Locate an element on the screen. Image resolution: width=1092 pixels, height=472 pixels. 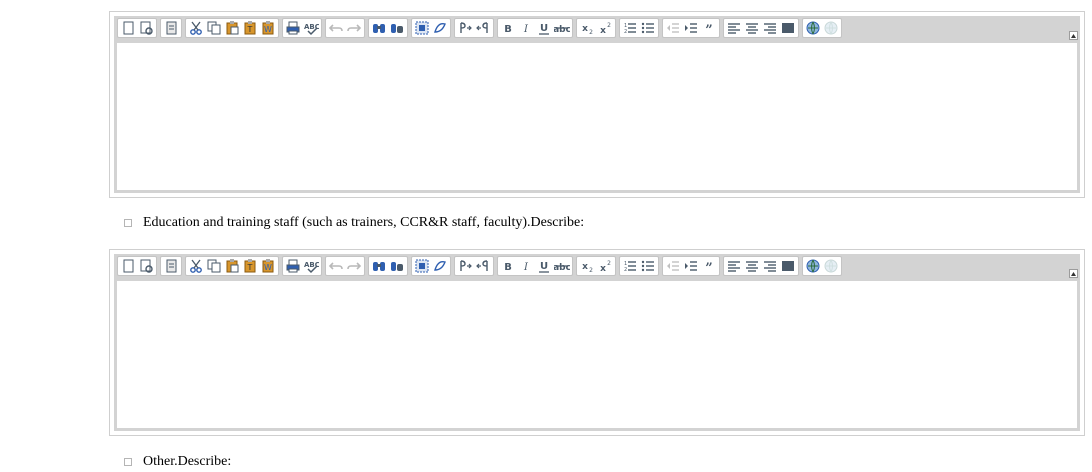
copy-icon is located at coordinates (214, 28).